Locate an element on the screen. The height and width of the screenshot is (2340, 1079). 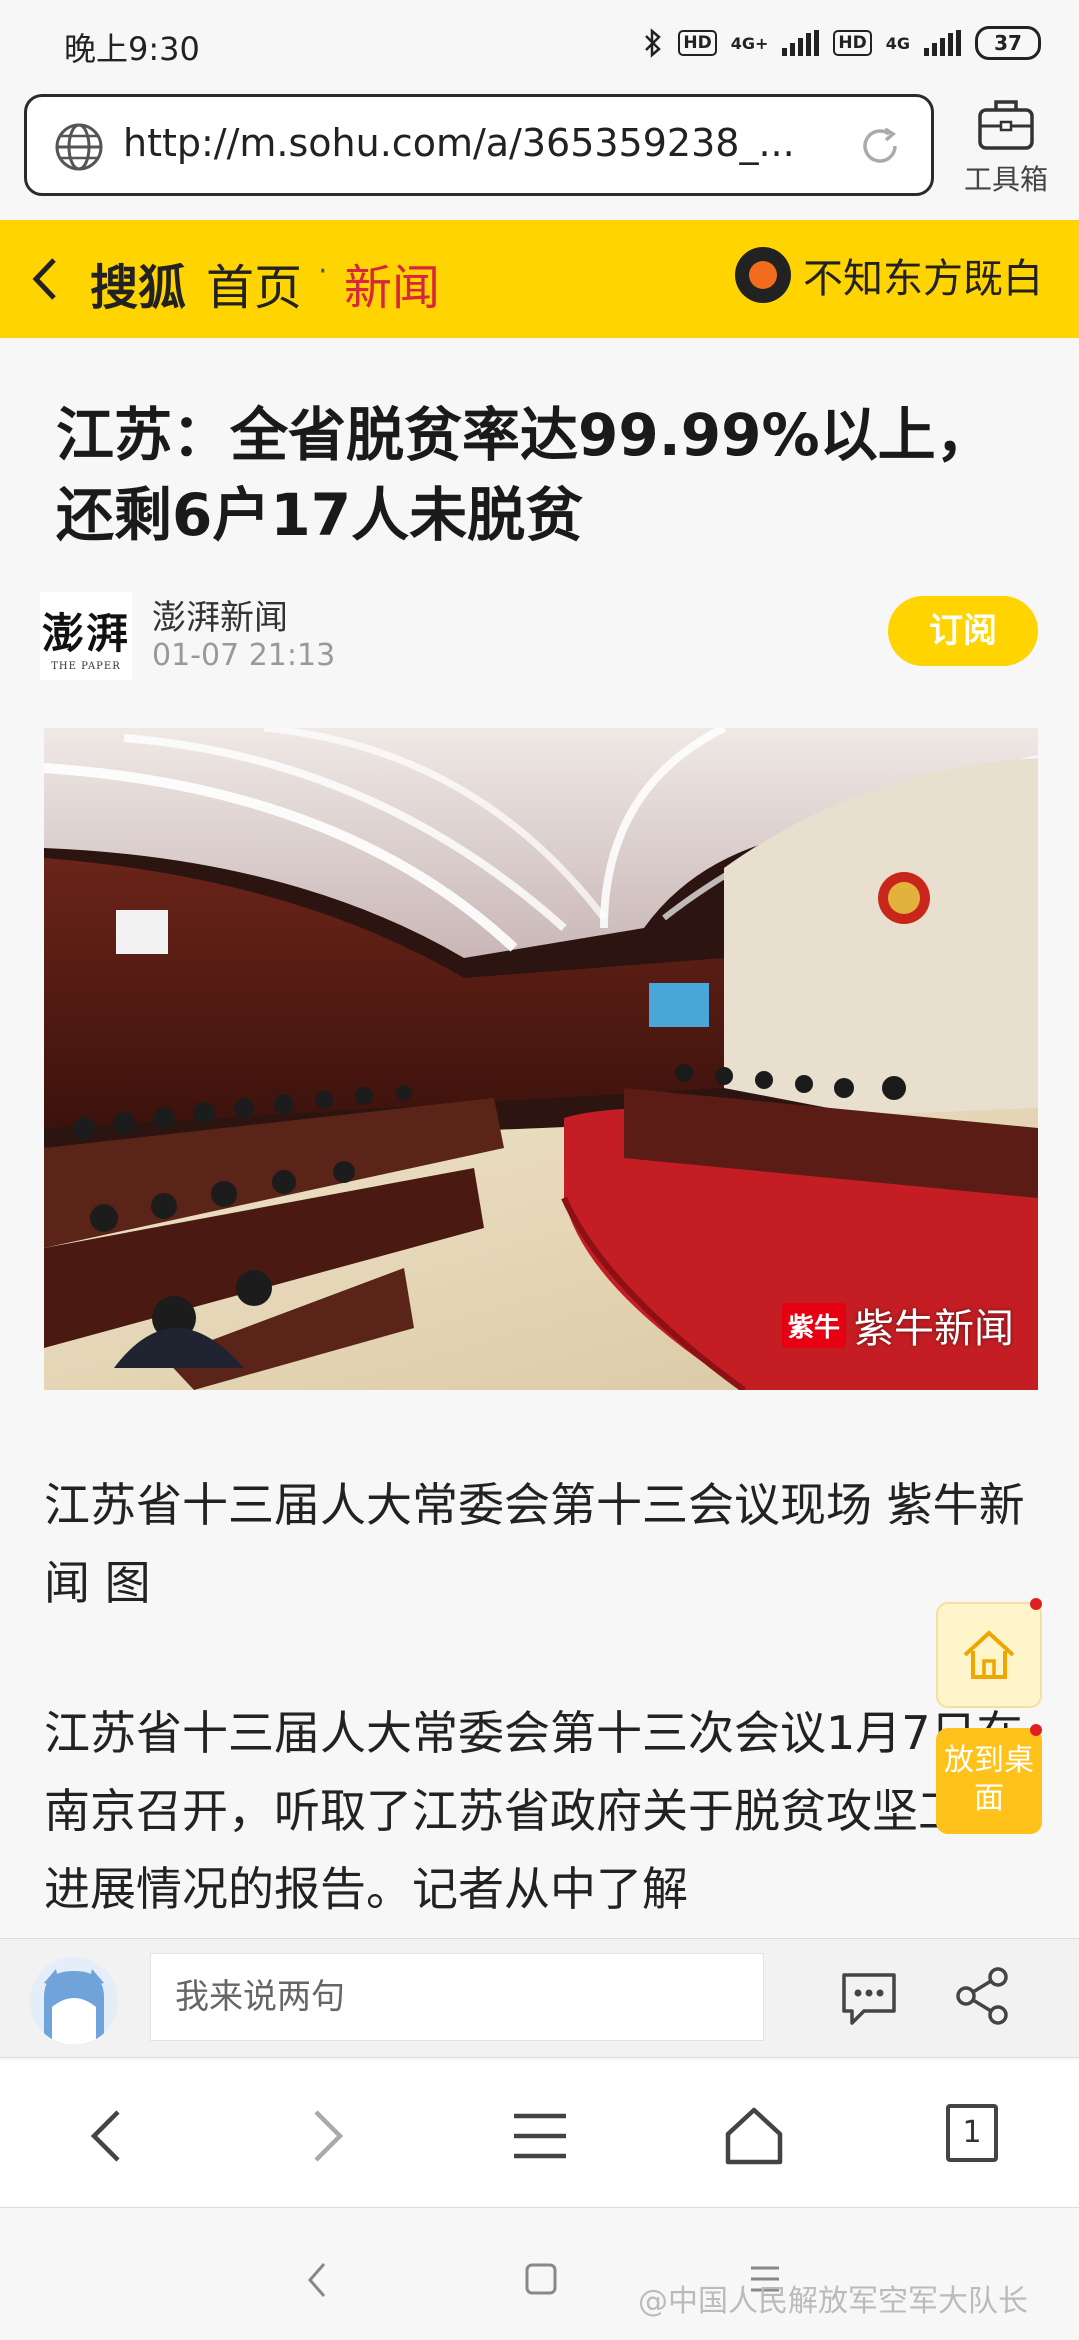
publish-time: 01-07 21:13 is located at coordinates (244, 655).